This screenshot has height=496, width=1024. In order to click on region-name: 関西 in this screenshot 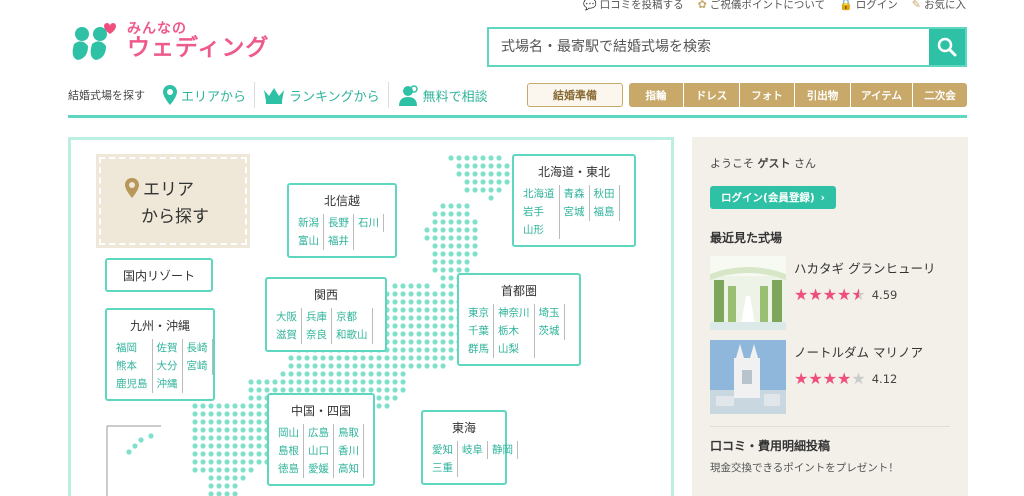, I will do `click(325, 295)`.